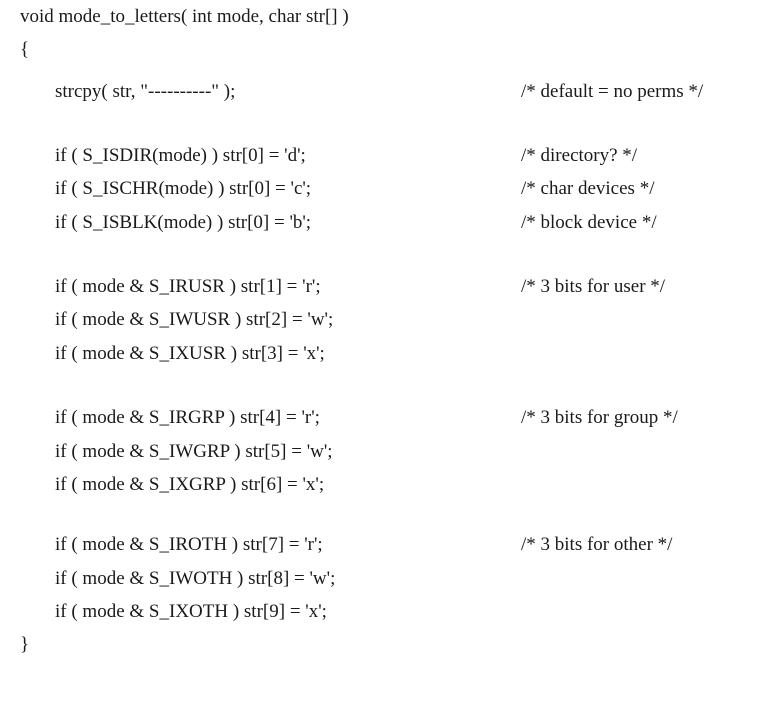  What do you see at coordinates (25, 49) in the screenshot?
I see `code-text: {` at bounding box center [25, 49].